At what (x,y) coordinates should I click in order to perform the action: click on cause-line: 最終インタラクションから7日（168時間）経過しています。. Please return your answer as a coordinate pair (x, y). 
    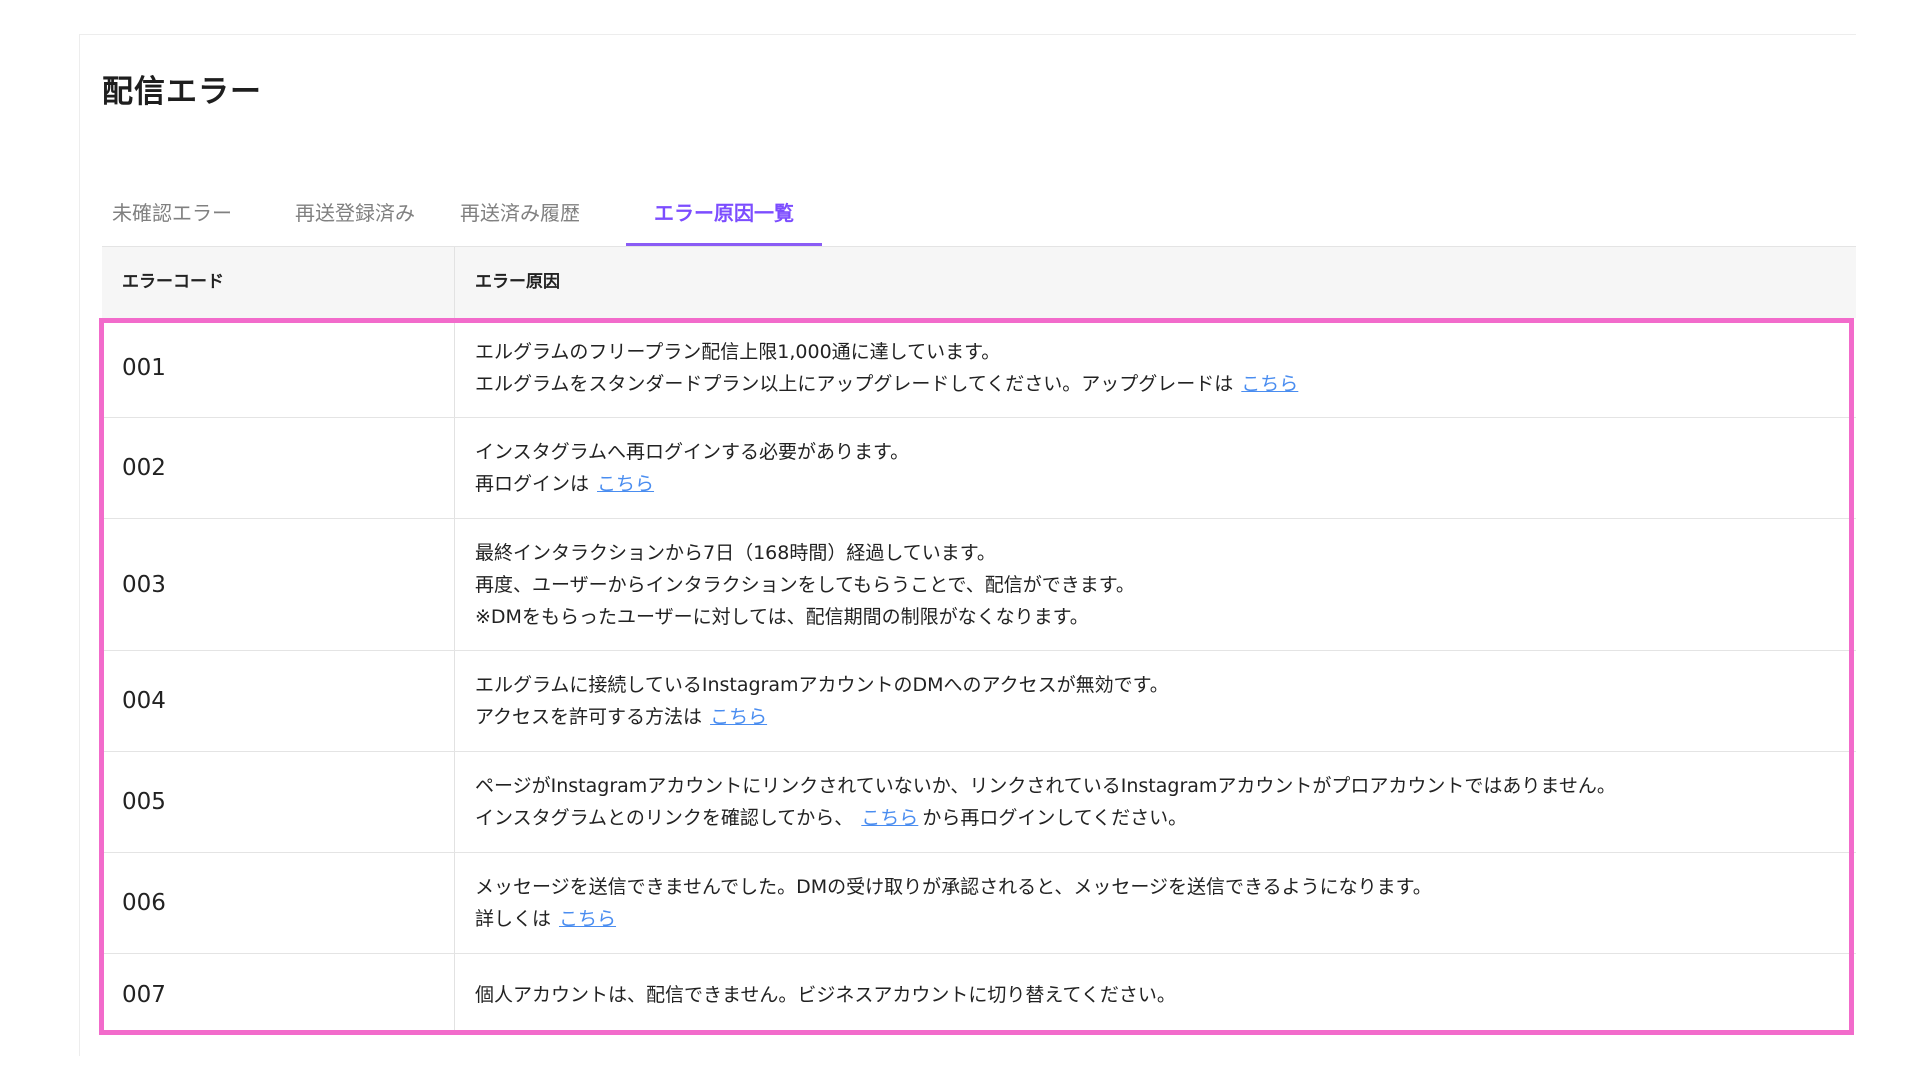
    Looking at the image, I should click on (735, 552).